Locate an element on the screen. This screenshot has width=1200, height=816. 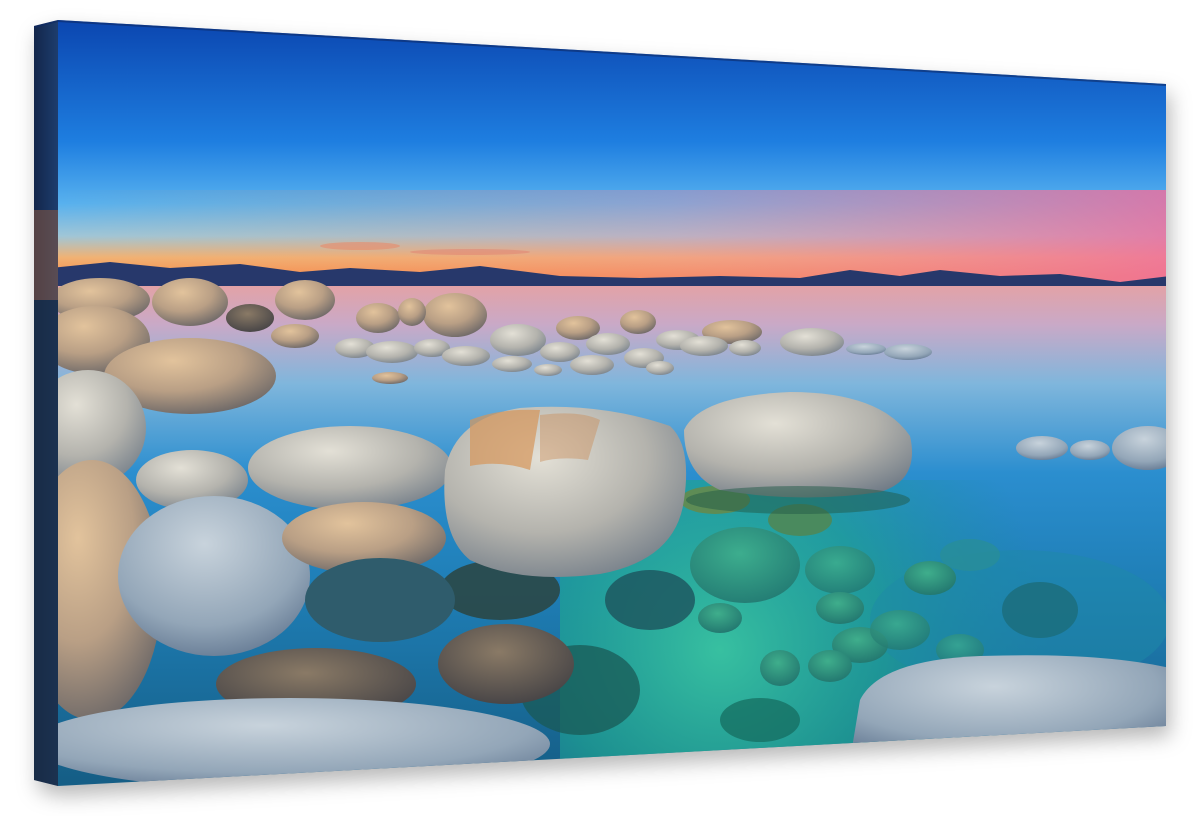
foreground-rock-right is located at coordinates (1008, 707).